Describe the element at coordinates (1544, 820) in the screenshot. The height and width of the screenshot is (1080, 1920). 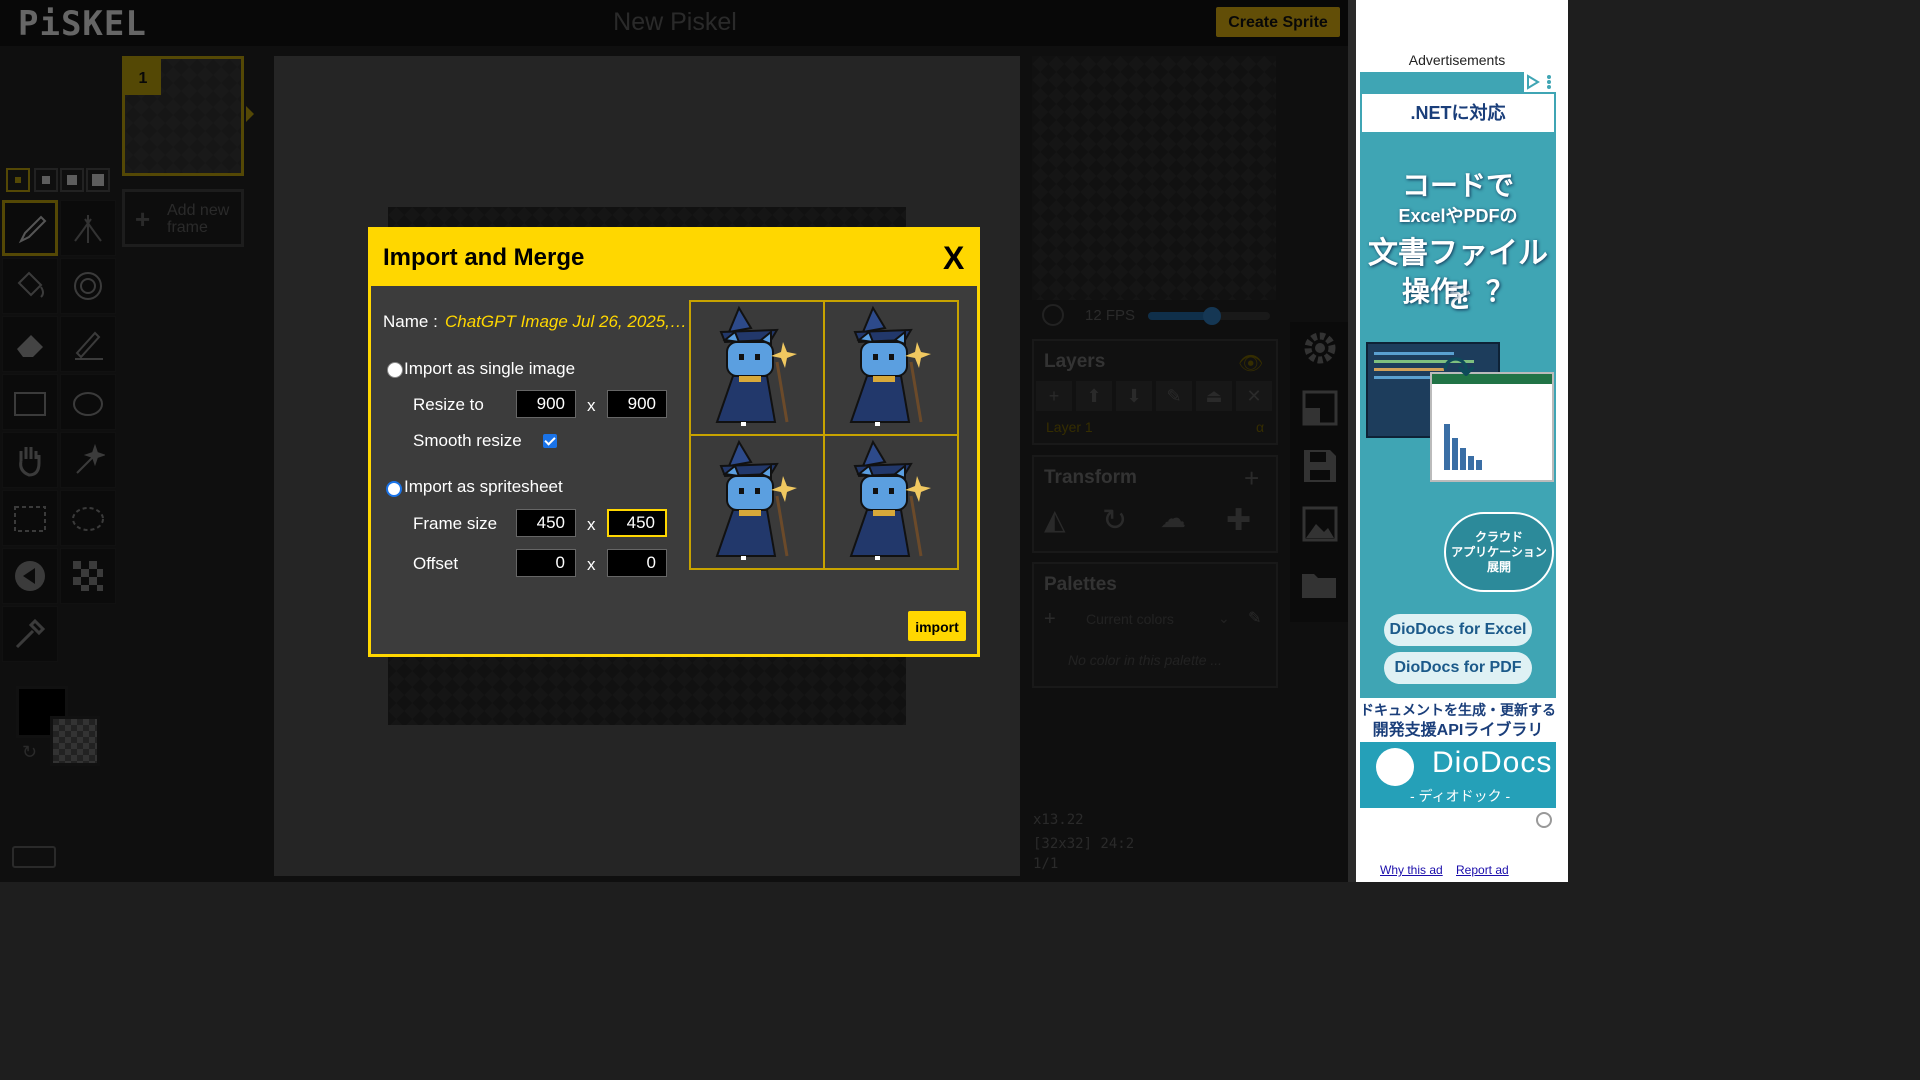
I see `ad-block-icon` at that location.